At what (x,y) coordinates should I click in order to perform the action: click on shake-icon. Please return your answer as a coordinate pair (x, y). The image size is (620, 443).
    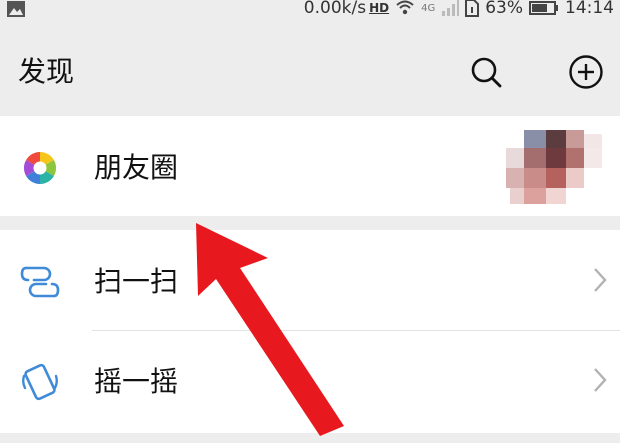
    Looking at the image, I should click on (40, 382).